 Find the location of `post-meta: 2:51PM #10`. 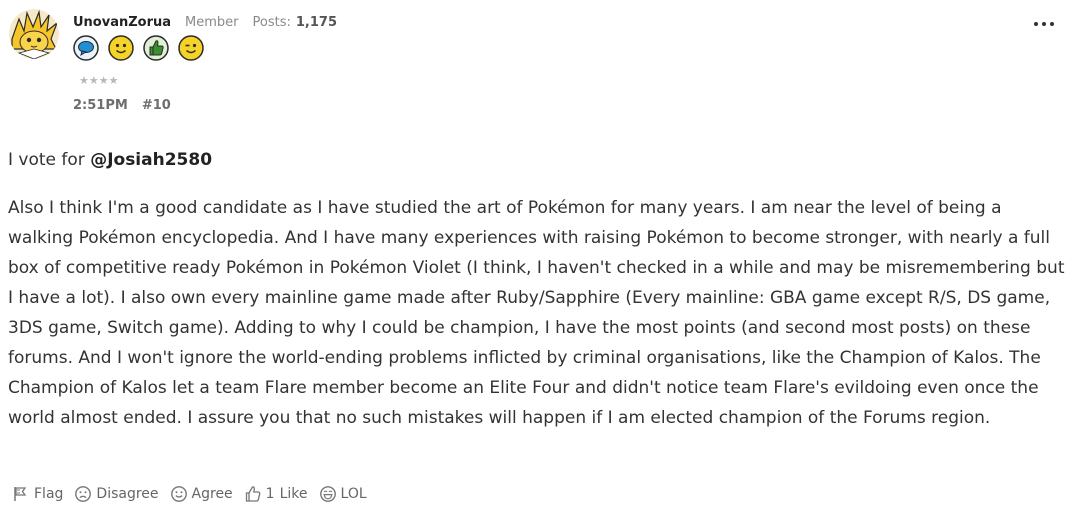

post-meta: 2:51PM #10 is located at coordinates (122, 105).